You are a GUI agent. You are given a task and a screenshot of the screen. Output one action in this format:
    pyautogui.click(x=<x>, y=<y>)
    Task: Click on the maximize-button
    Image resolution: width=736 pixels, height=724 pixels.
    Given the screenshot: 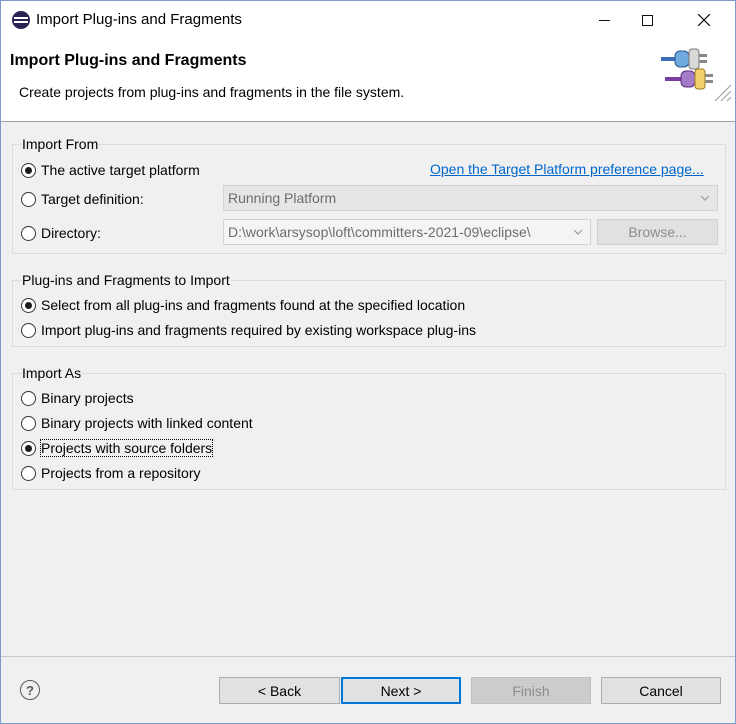 What is the action you would take?
    pyautogui.click(x=647, y=20)
    